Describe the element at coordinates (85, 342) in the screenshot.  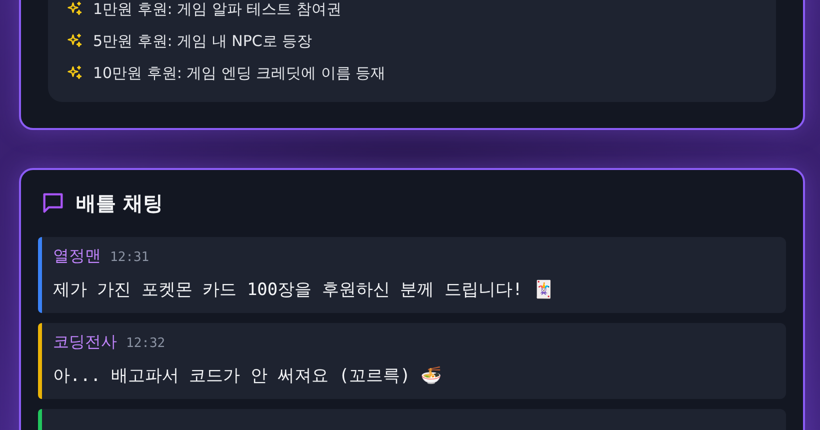
I see `user-name: 코딩전사` at that location.